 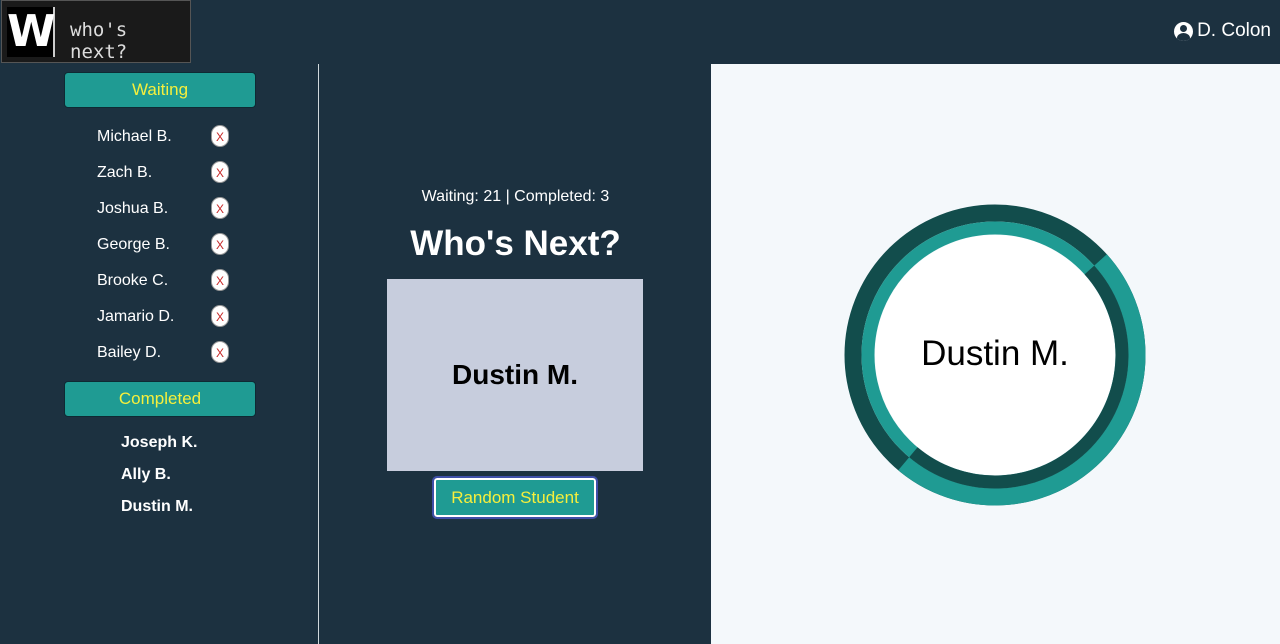 I want to click on random-student-button: Random Student, so click(x=515, y=497).